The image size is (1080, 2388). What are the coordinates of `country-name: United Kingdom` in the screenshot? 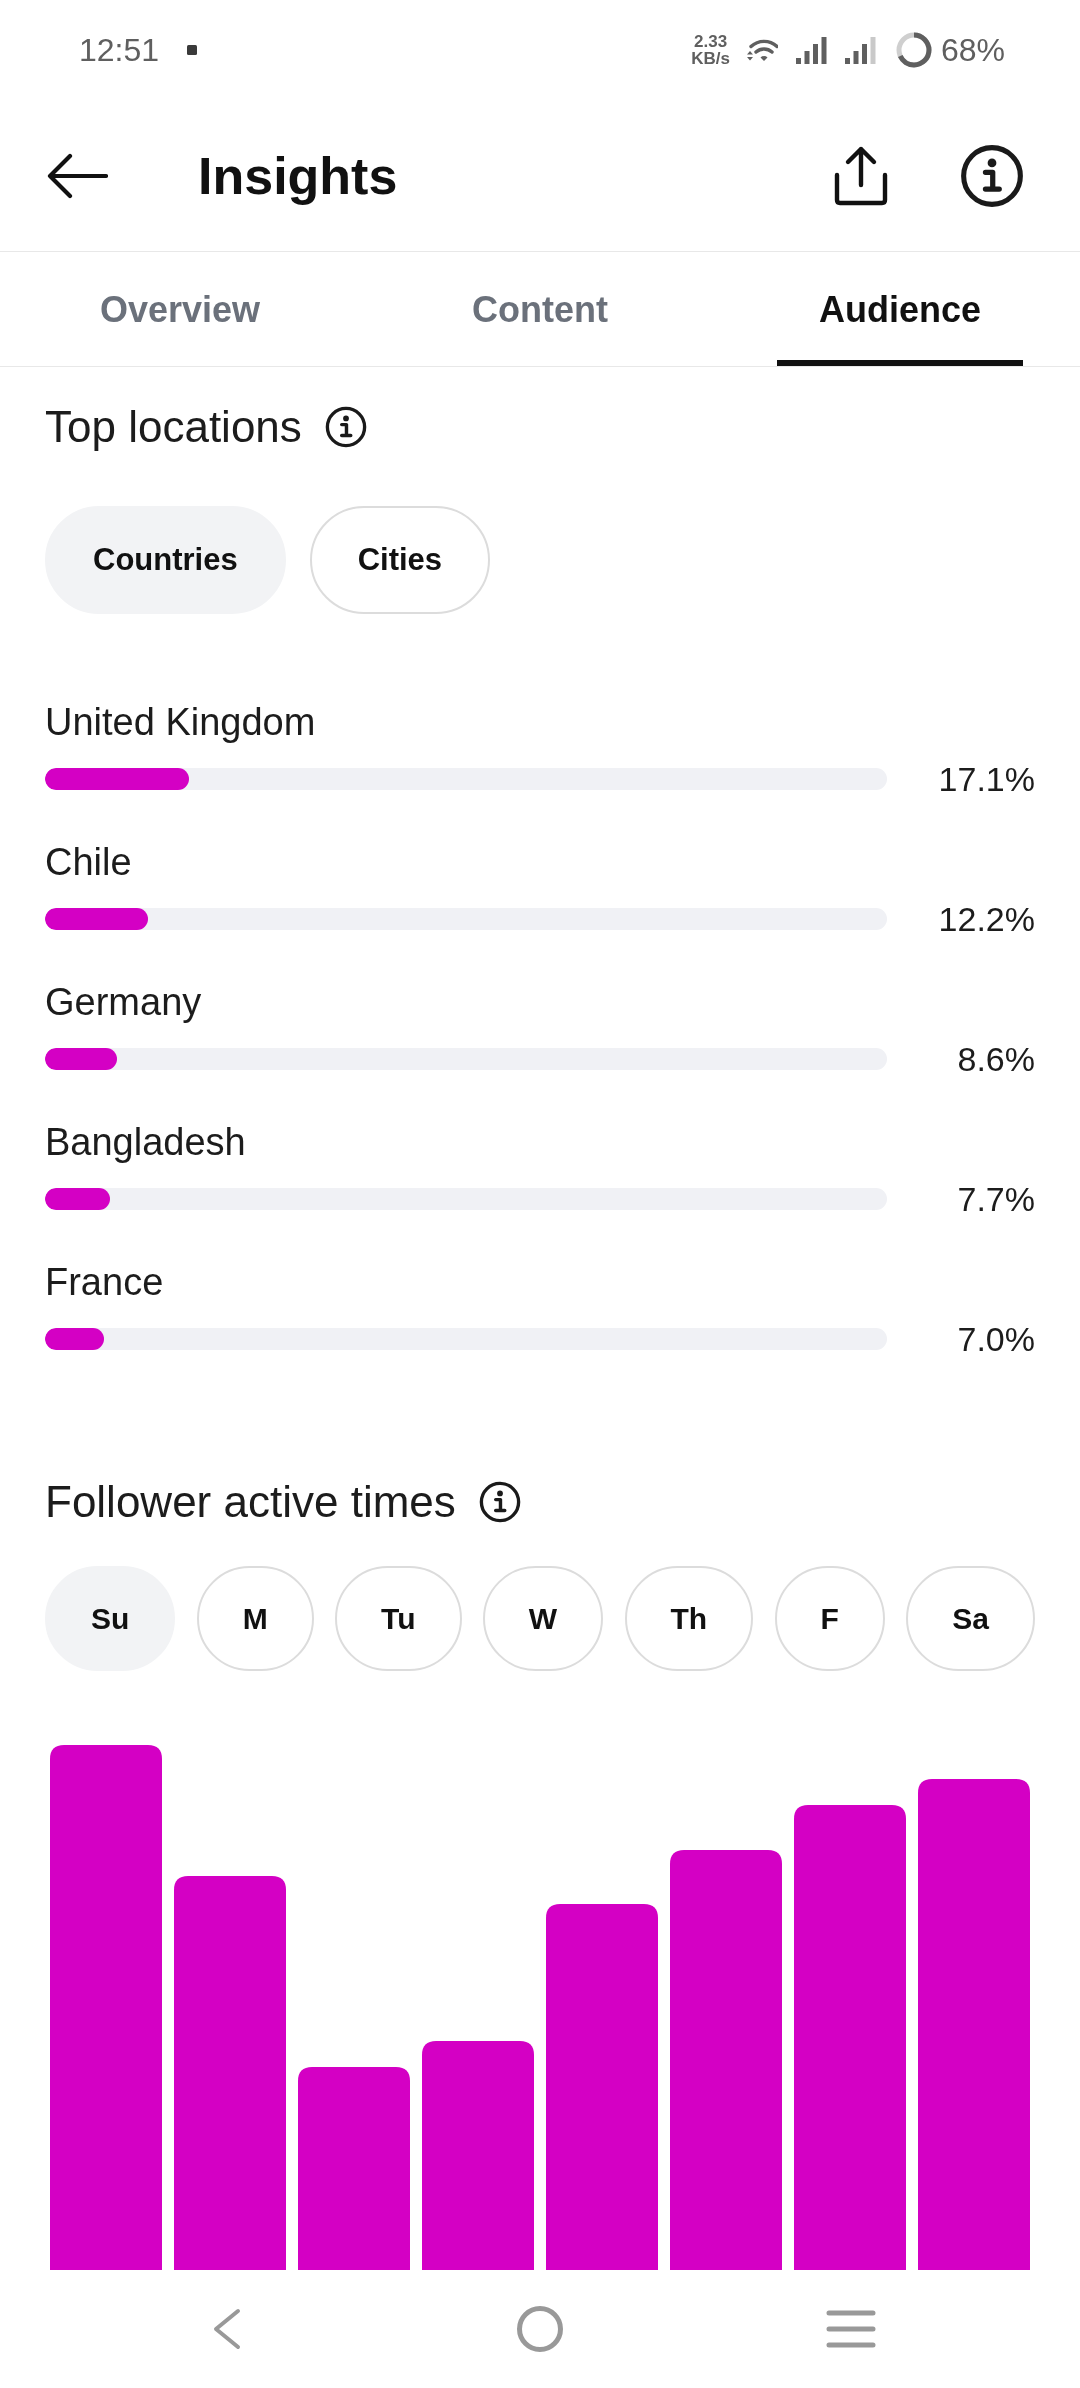 It's located at (181, 722).